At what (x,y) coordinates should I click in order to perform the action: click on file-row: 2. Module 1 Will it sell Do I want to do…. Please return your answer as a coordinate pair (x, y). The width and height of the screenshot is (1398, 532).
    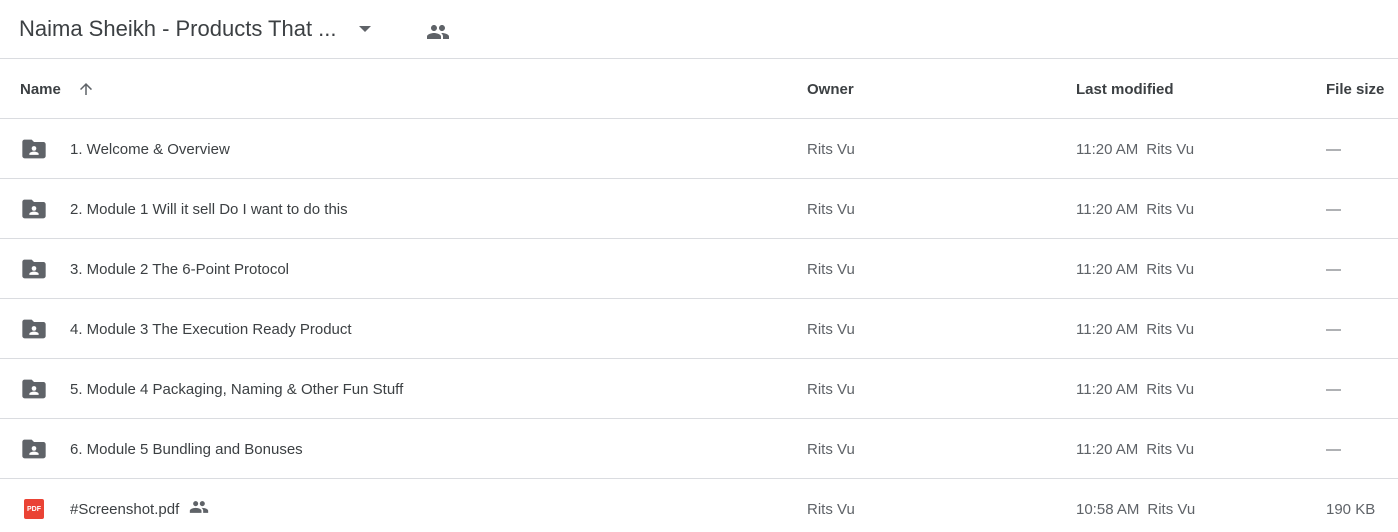
    Looking at the image, I should click on (699, 209).